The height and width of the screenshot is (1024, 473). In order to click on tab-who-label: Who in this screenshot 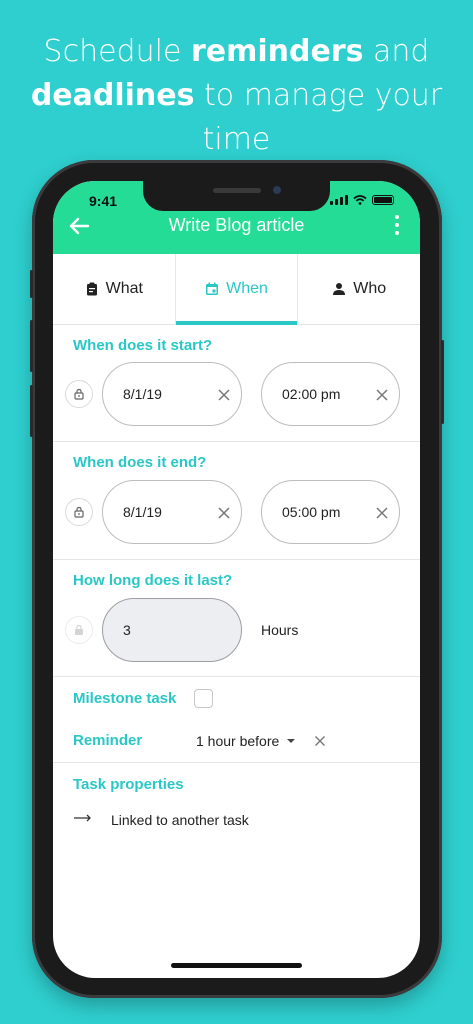, I will do `click(370, 288)`.